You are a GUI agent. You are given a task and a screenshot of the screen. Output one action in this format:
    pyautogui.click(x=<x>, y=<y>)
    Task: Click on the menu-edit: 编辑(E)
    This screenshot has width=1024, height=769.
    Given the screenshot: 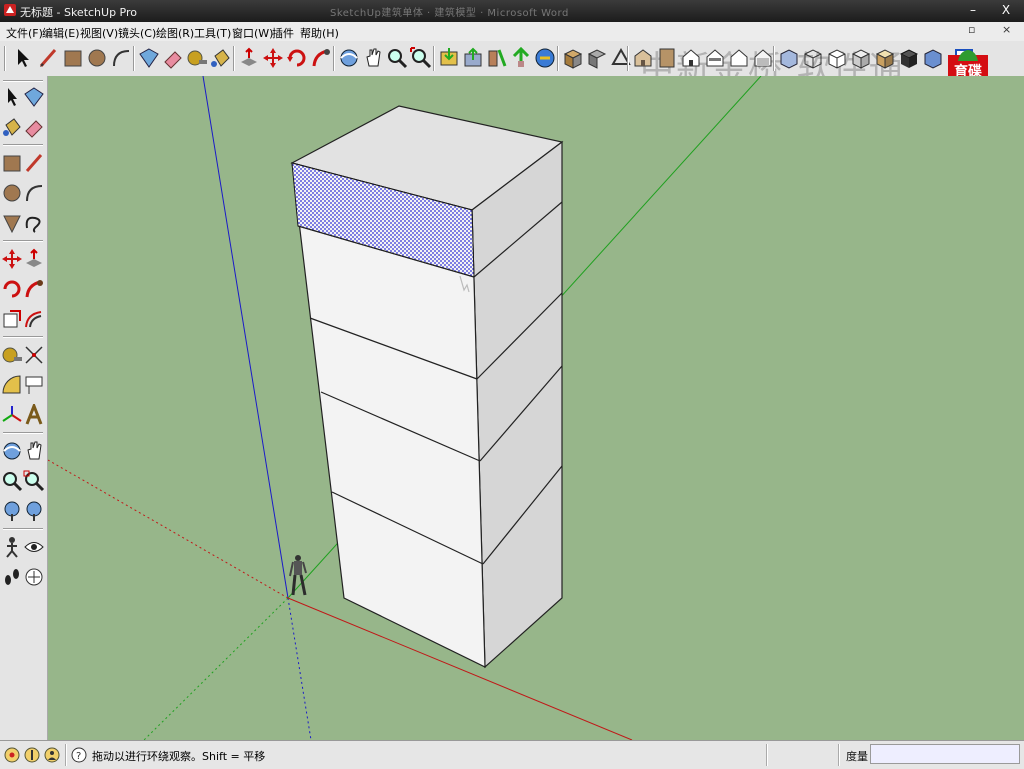 What is the action you would take?
    pyautogui.click(x=61, y=33)
    